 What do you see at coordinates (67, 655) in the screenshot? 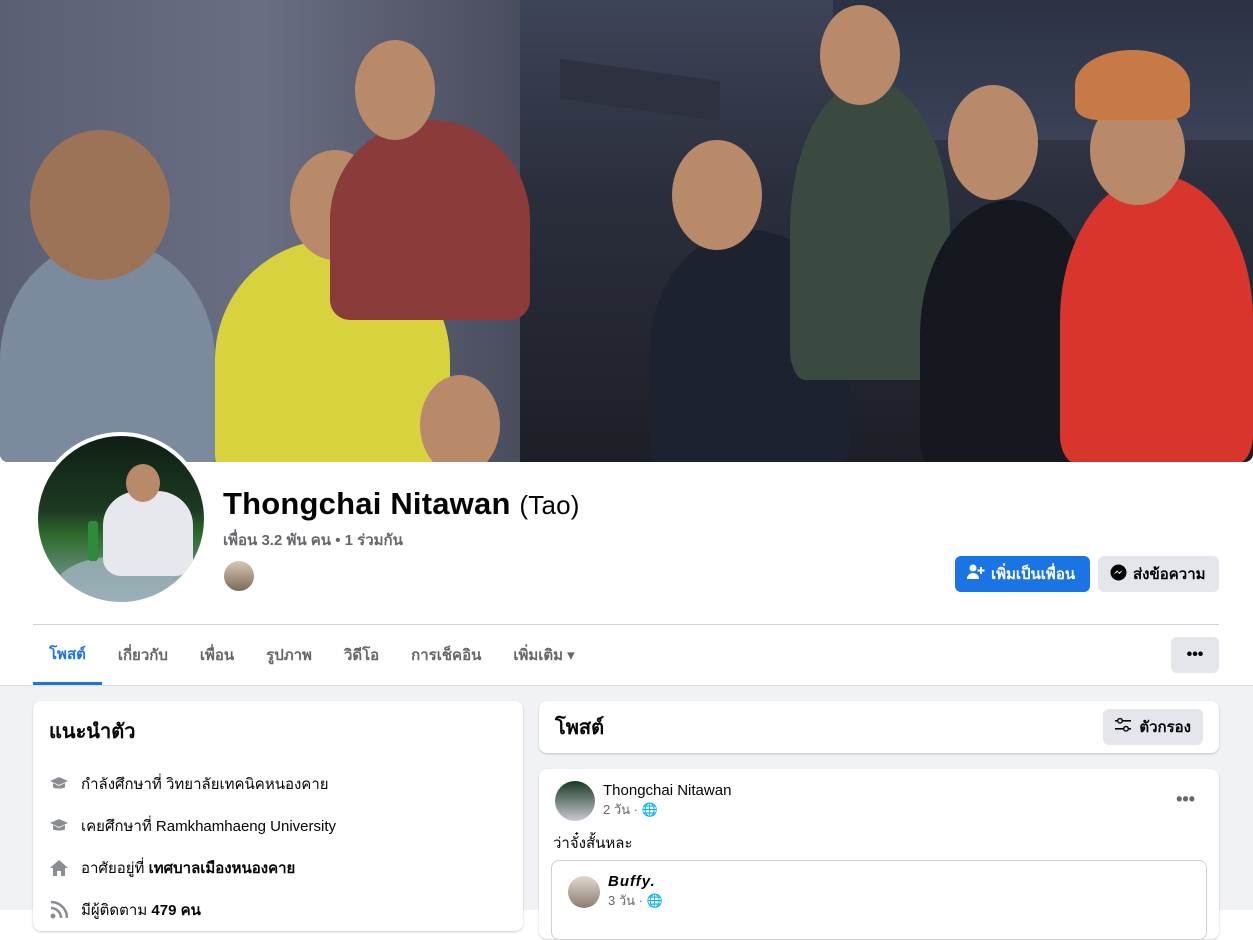
I see `tab-posts: โพสต์` at bounding box center [67, 655].